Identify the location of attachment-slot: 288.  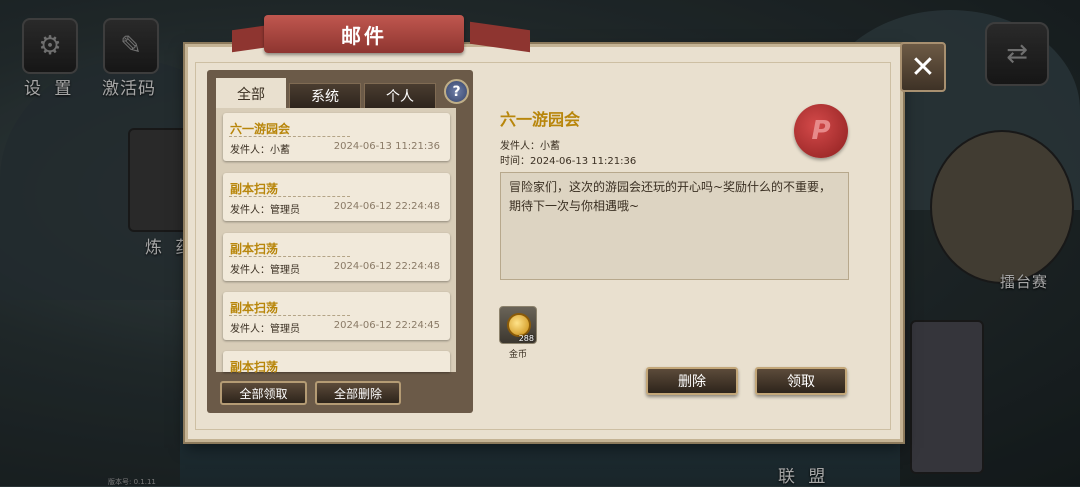
(518, 325).